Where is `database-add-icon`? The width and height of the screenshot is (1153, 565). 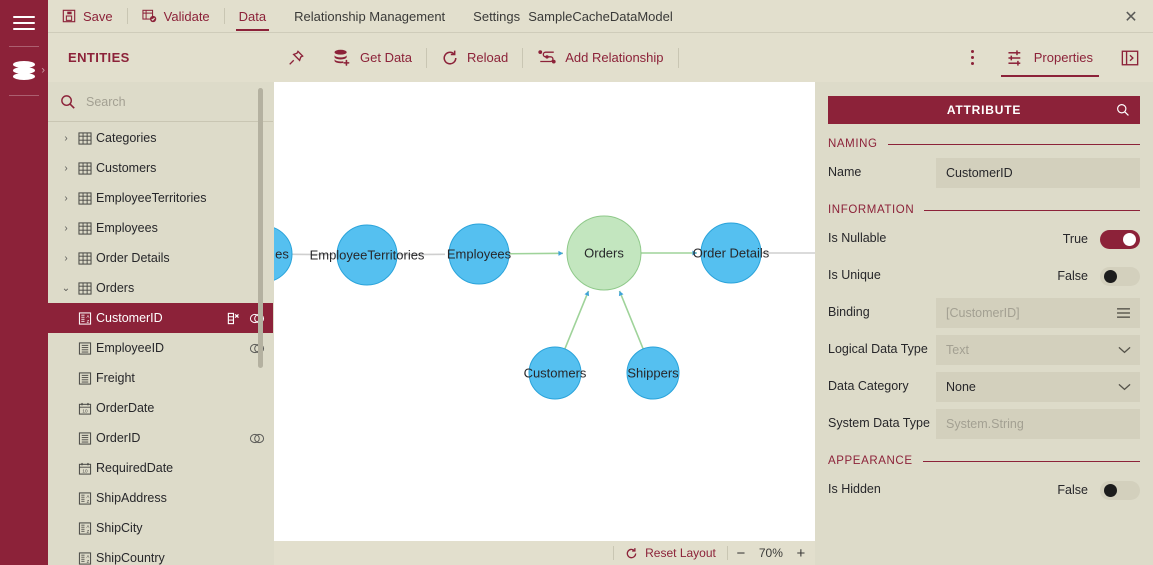 database-add-icon is located at coordinates (342, 58).